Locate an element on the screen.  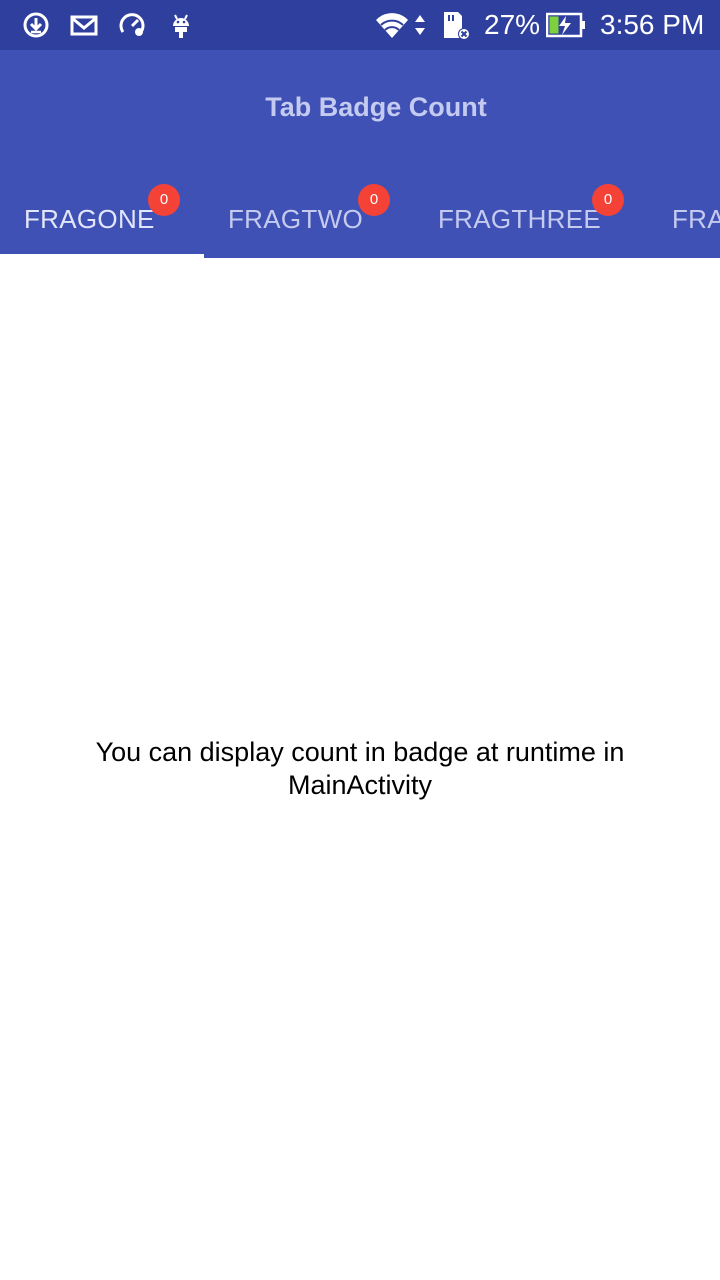
data-arrows-icon is located at coordinates (420, 25).